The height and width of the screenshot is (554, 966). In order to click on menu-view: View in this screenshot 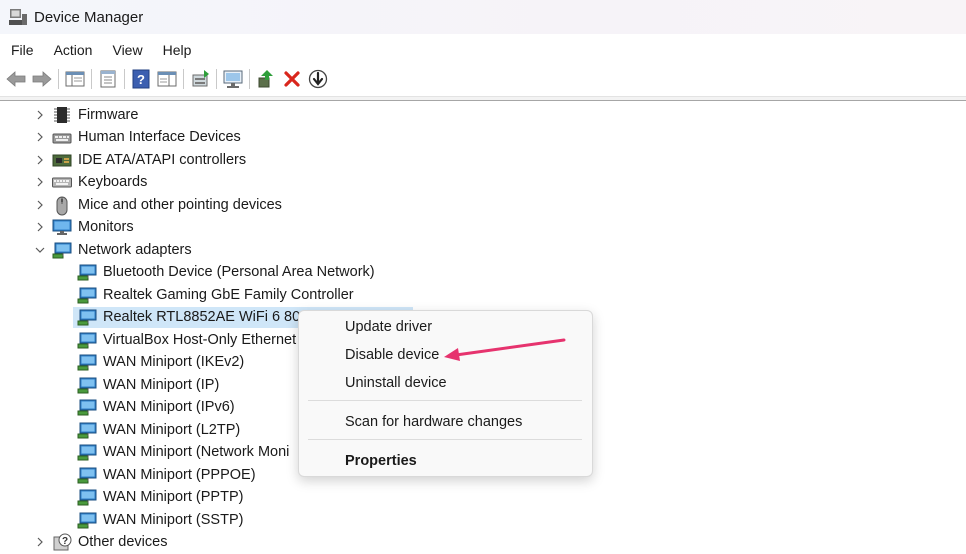, I will do `click(127, 50)`.